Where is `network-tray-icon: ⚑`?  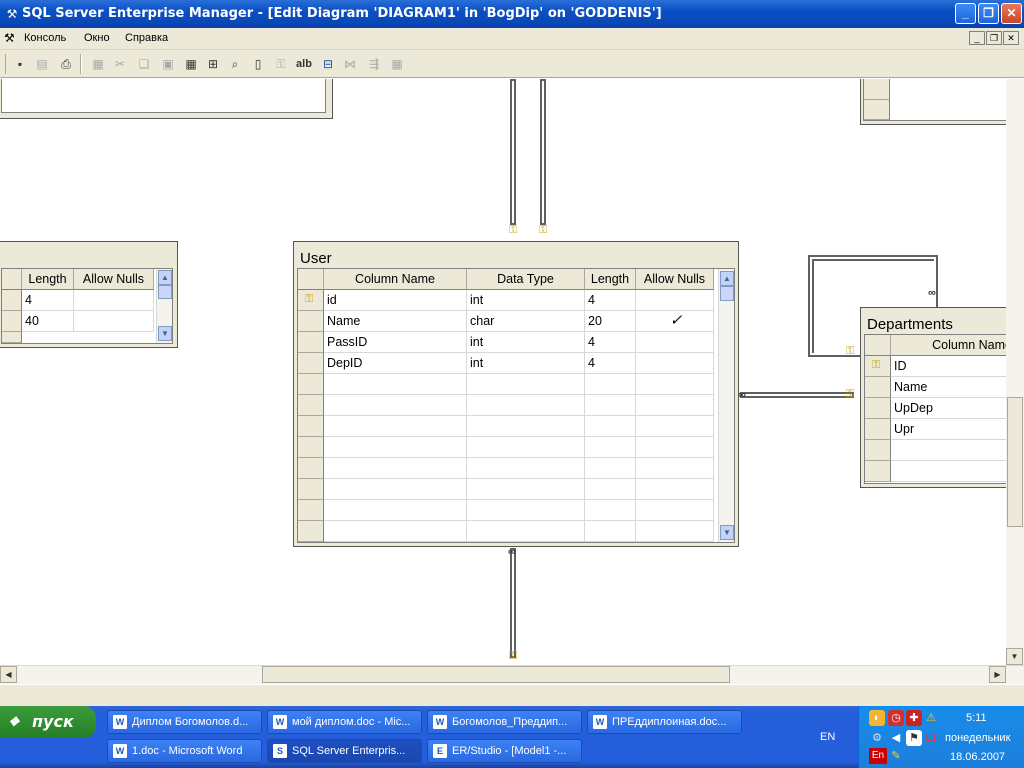 network-tray-icon: ⚑ is located at coordinates (914, 738).